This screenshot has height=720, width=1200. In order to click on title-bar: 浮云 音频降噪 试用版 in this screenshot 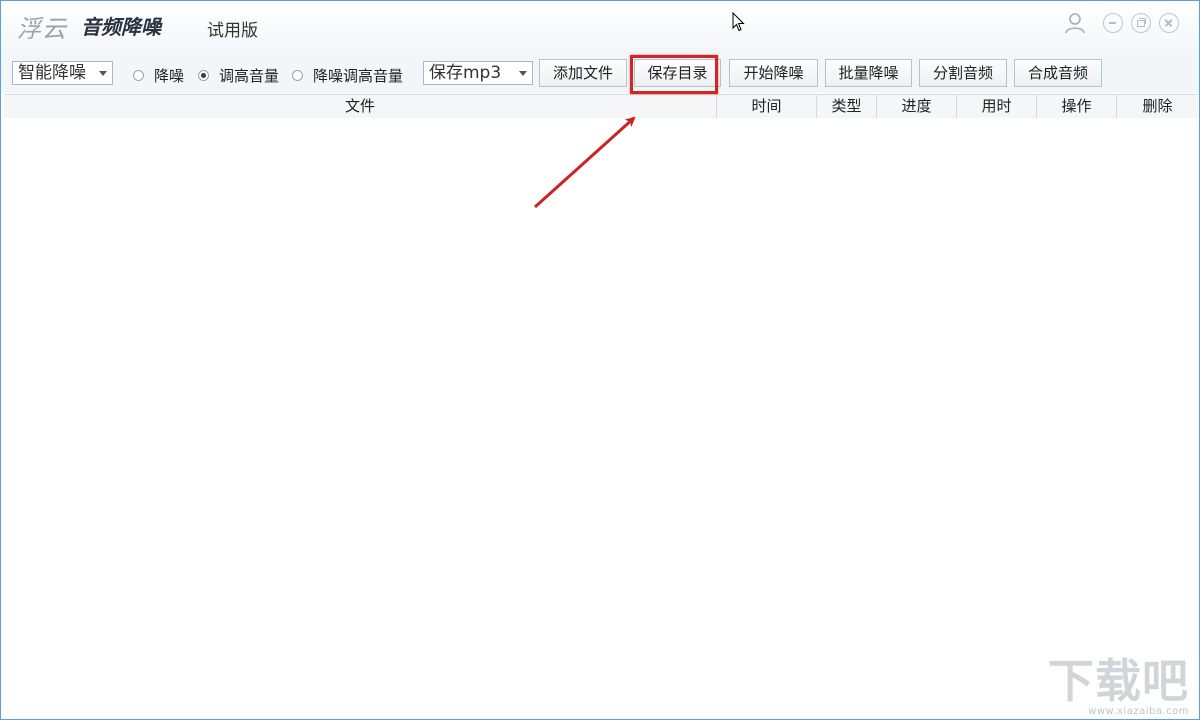, I will do `click(600, 27)`.